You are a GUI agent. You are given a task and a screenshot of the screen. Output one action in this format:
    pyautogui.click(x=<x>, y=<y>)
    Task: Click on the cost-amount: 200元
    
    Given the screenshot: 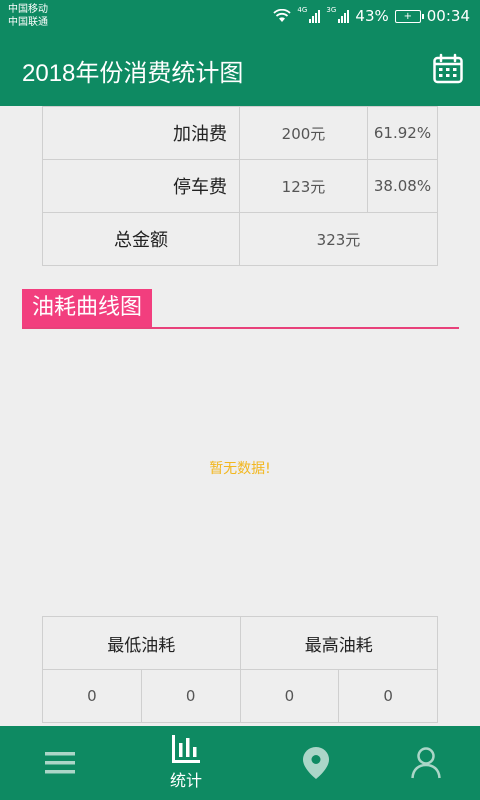 What is the action you would take?
    pyautogui.click(x=303, y=133)
    